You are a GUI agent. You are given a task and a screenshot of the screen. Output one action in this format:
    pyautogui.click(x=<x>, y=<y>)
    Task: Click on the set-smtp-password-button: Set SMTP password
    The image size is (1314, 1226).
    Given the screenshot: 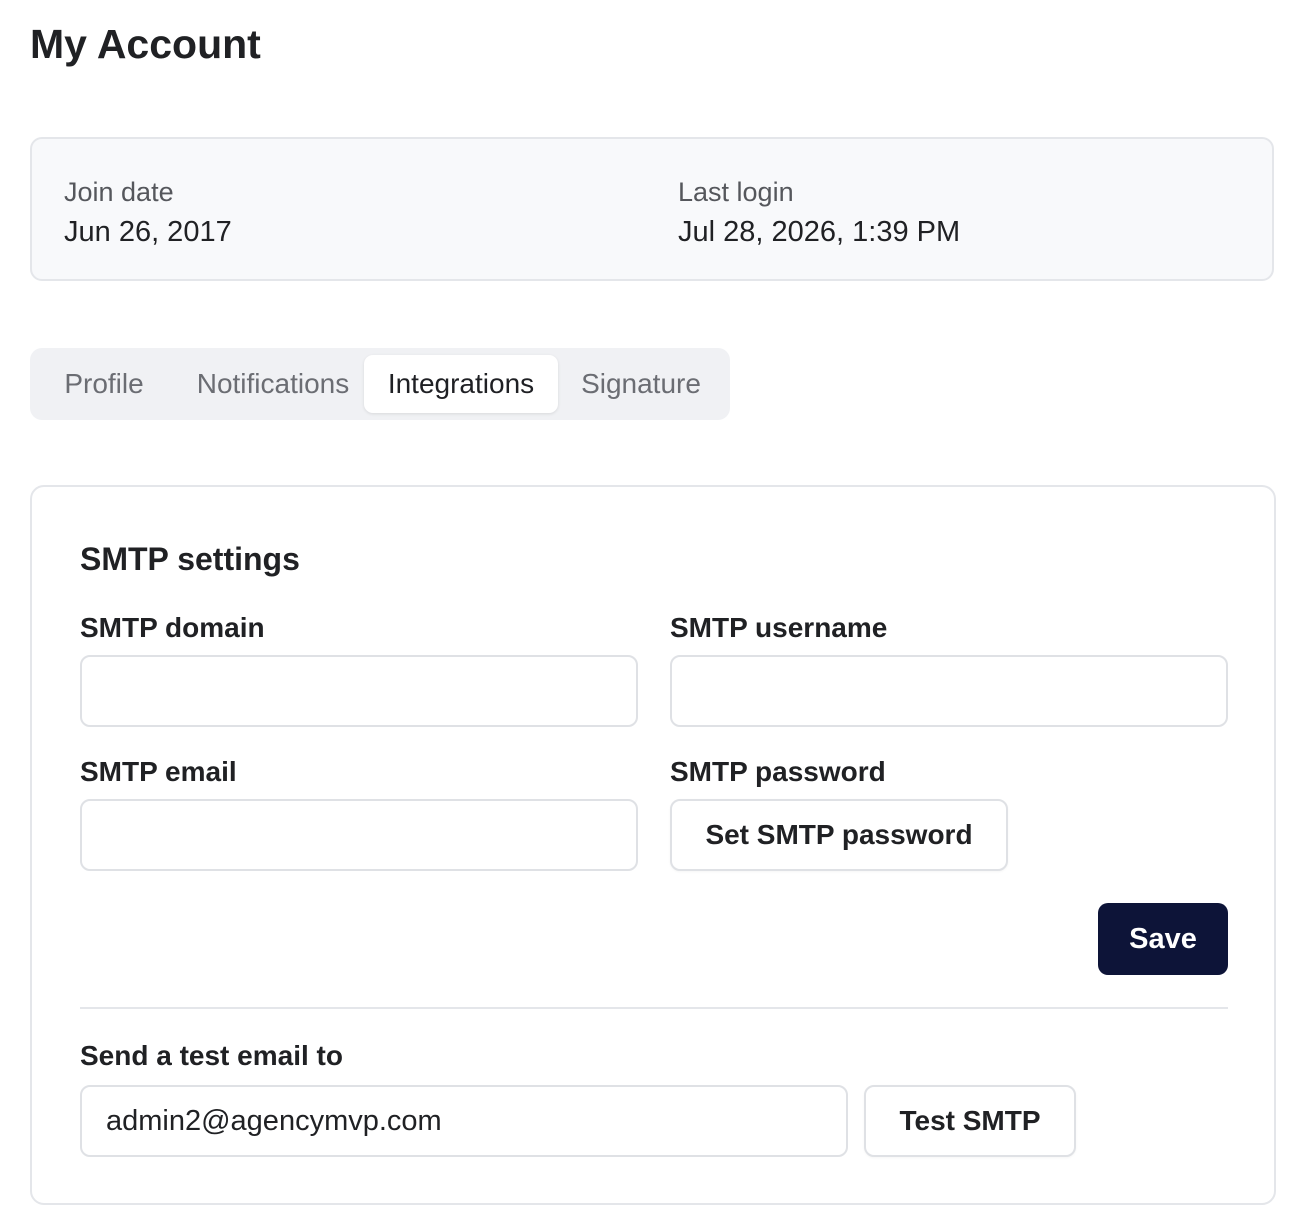 What is the action you would take?
    pyautogui.click(x=839, y=835)
    